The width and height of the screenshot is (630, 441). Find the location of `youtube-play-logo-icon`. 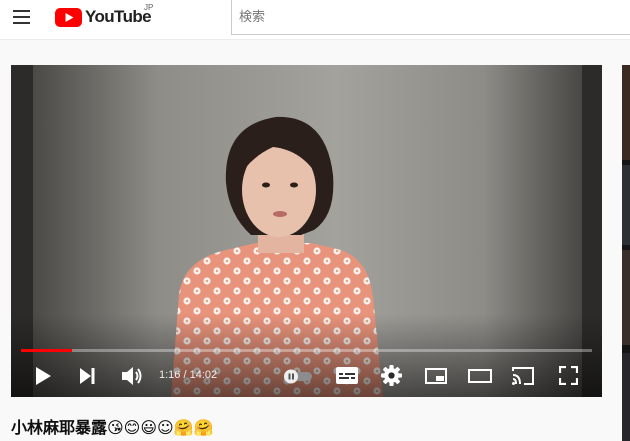

youtube-play-logo-icon is located at coordinates (68, 17).